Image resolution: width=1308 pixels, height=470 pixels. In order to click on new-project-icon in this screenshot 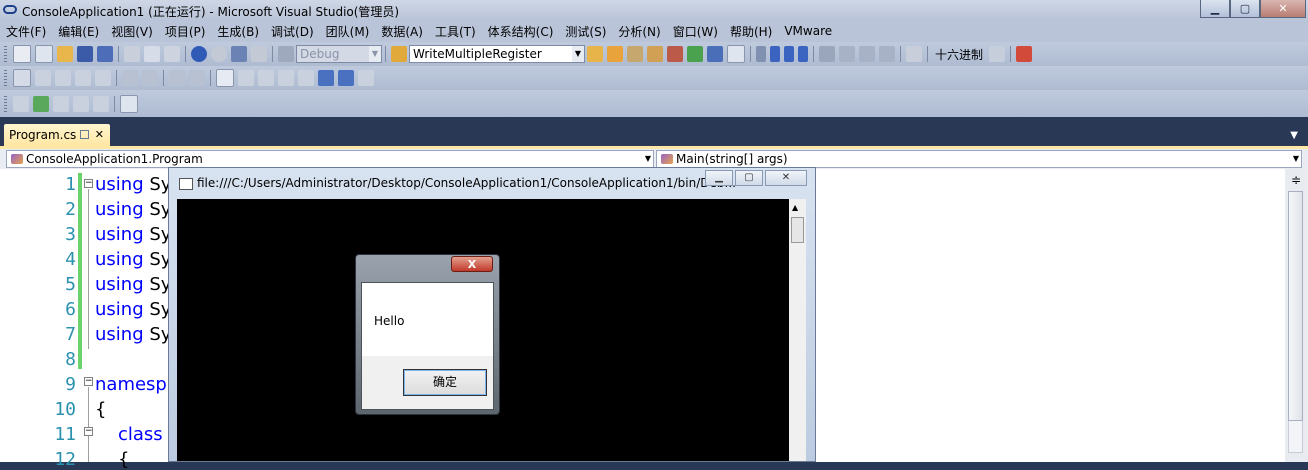, I will do `click(22, 54)`.